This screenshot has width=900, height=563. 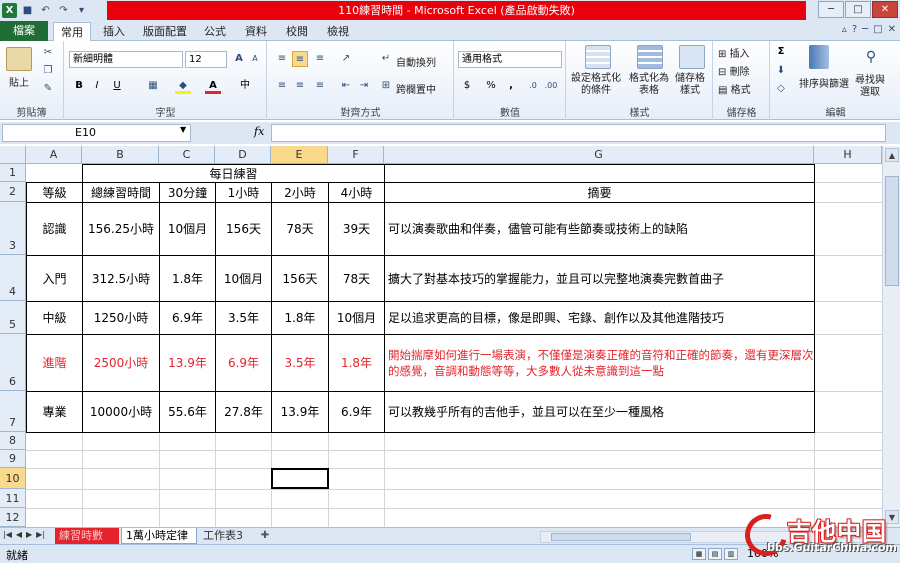 I want to click on row-header: 10, so click(x=13, y=478).